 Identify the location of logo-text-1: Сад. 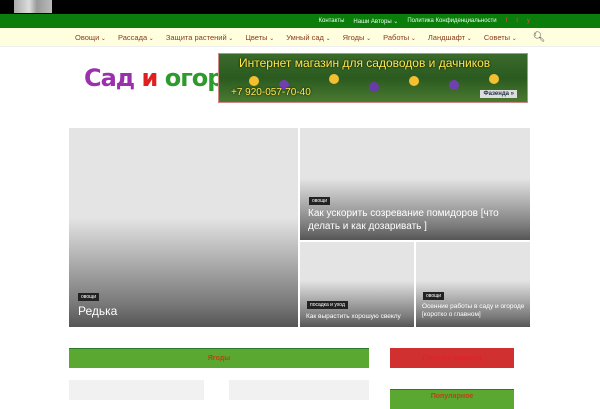
(113, 78).